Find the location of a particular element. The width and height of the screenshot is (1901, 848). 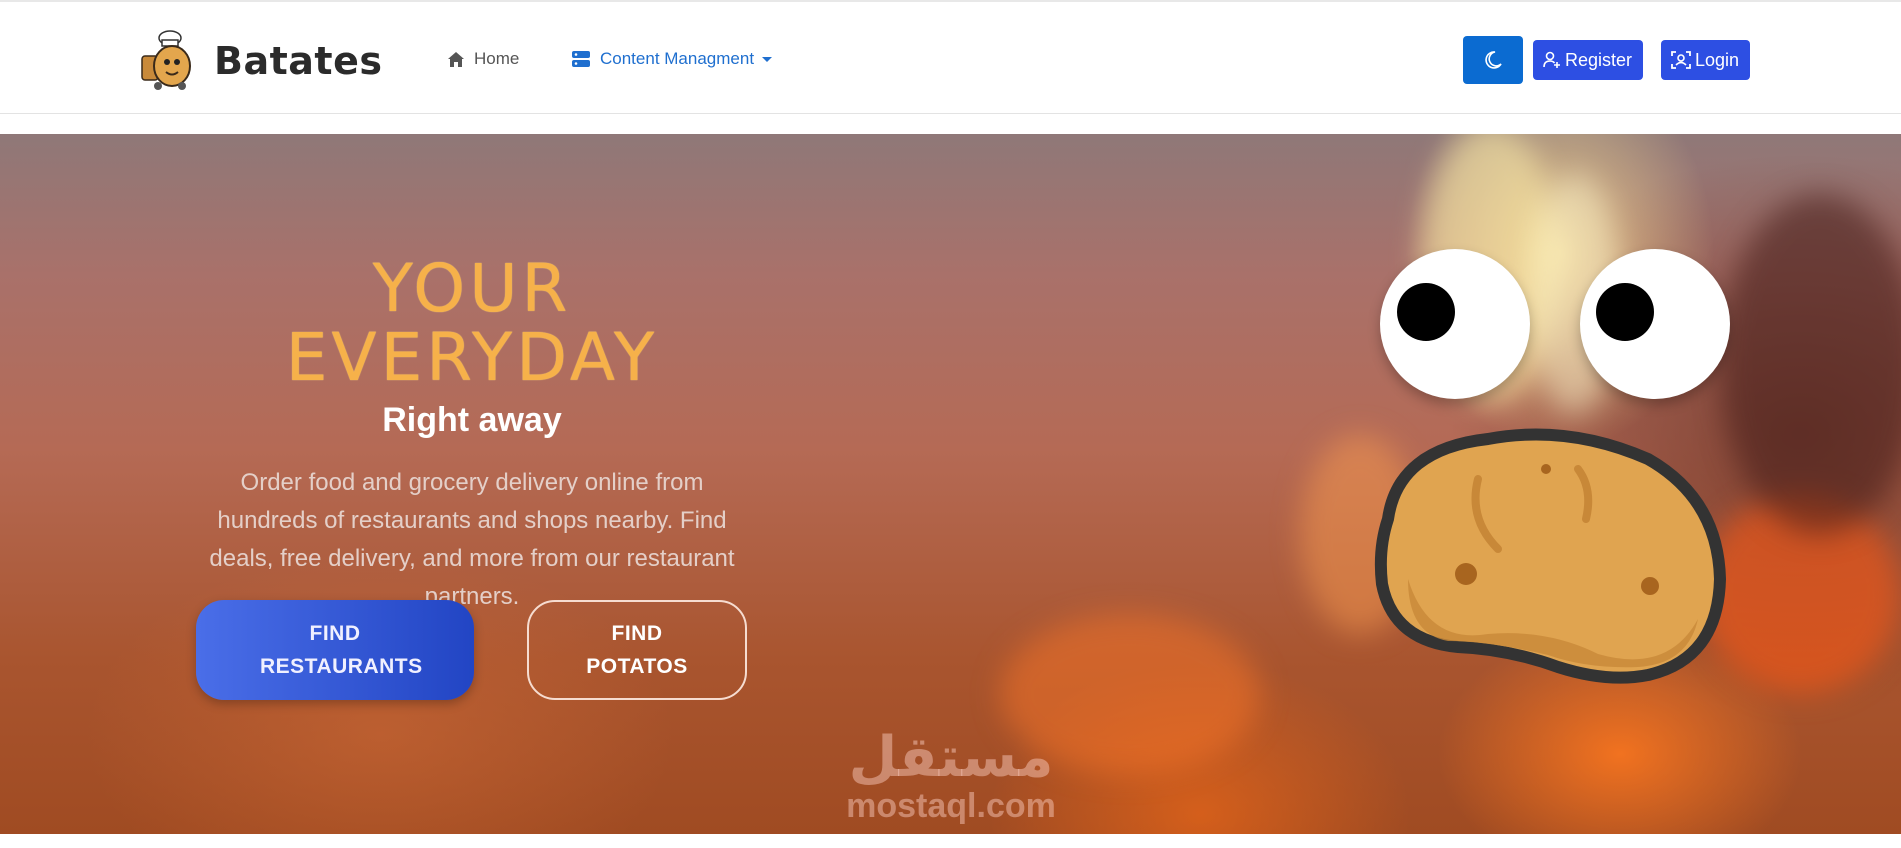

register-button: Register is located at coordinates (1588, 60).